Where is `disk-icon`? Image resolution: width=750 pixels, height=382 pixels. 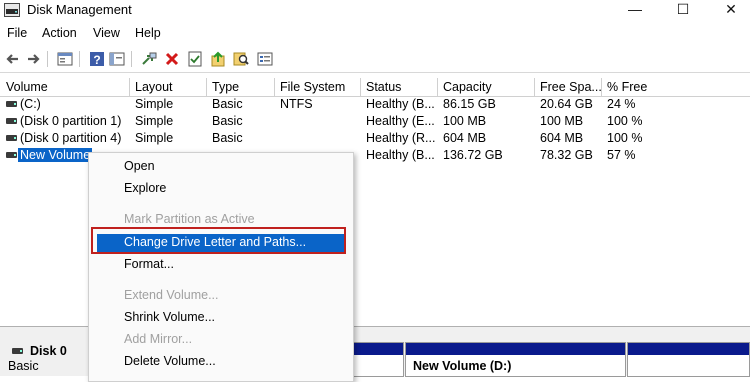
disk-icon is located at coordinates (17, 351).